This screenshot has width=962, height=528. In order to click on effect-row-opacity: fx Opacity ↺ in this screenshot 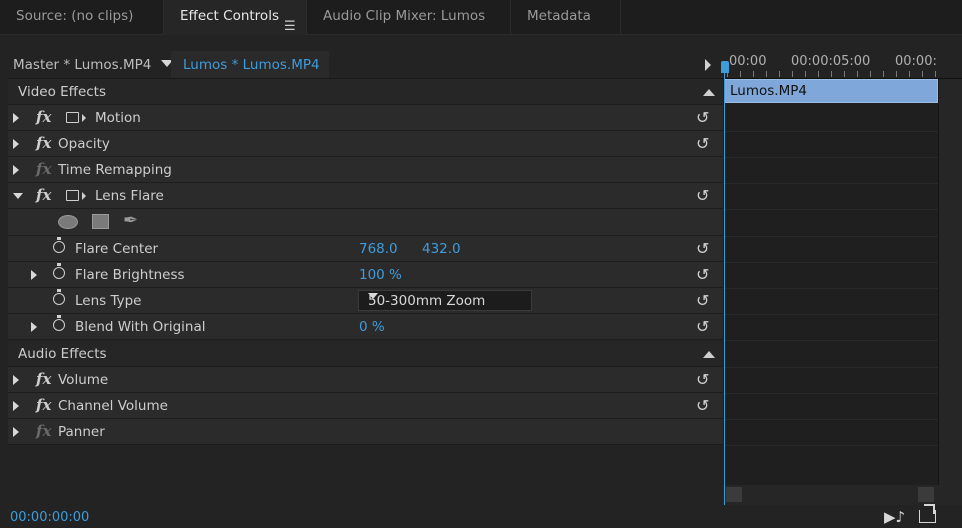, I will do `click(365, 144)`.